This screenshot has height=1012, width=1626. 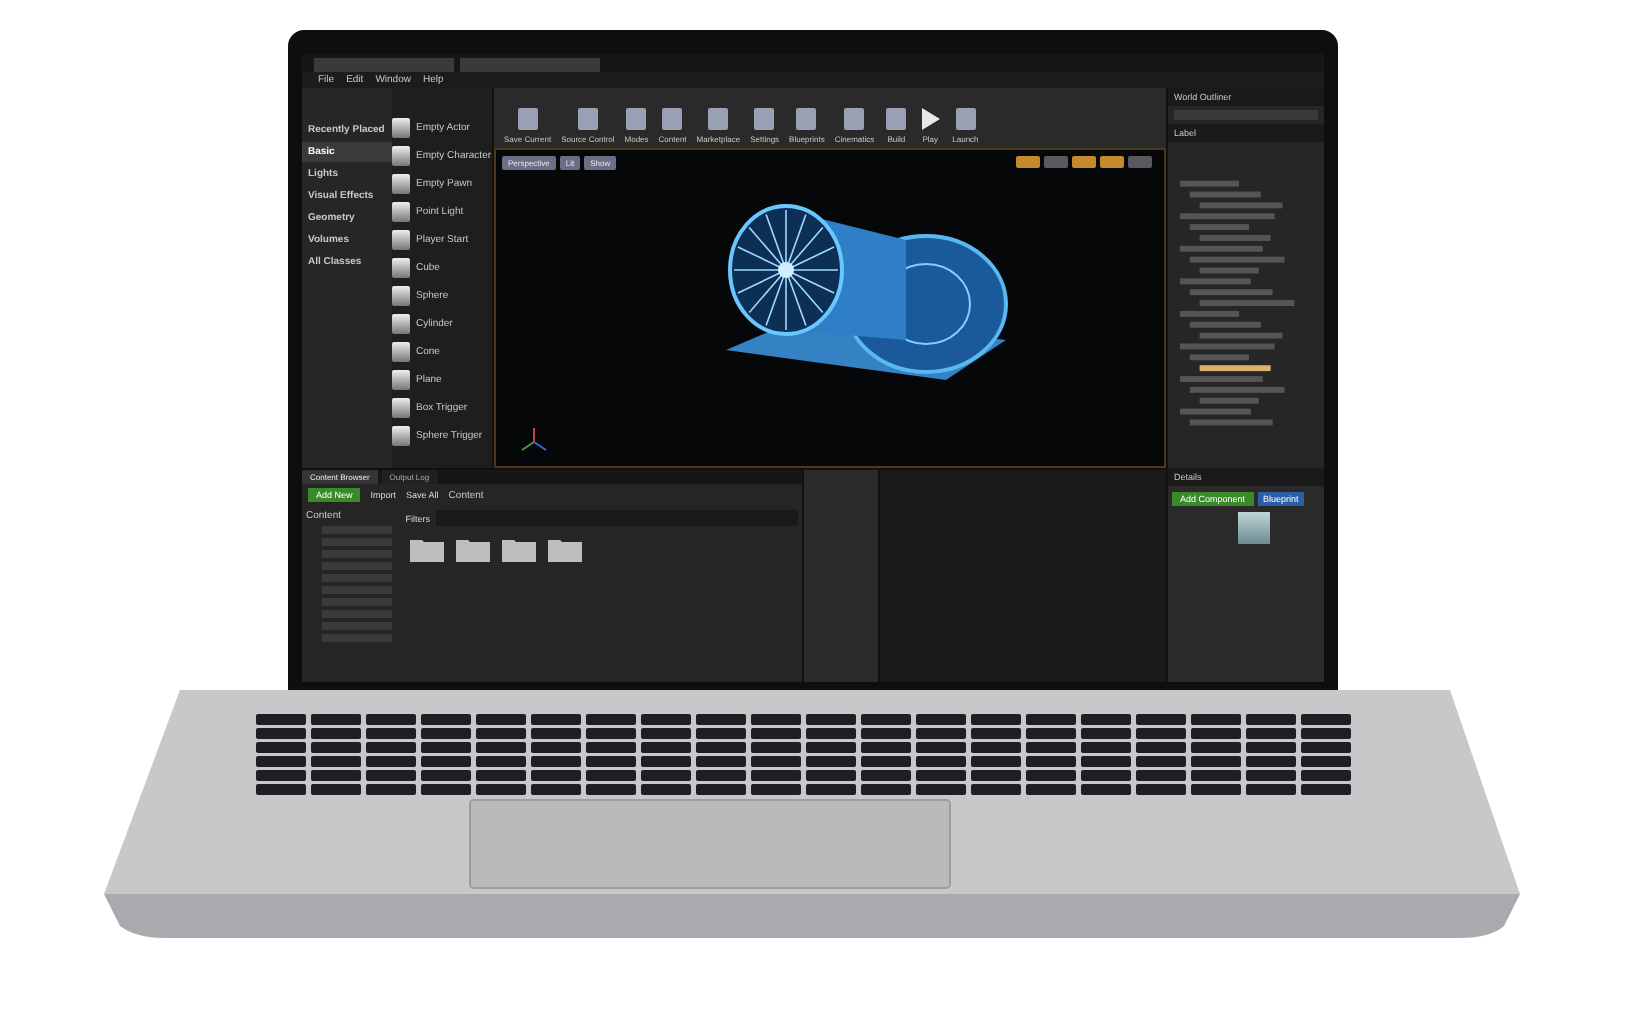 I want to click on play-icon, so click(x=930, y=119).